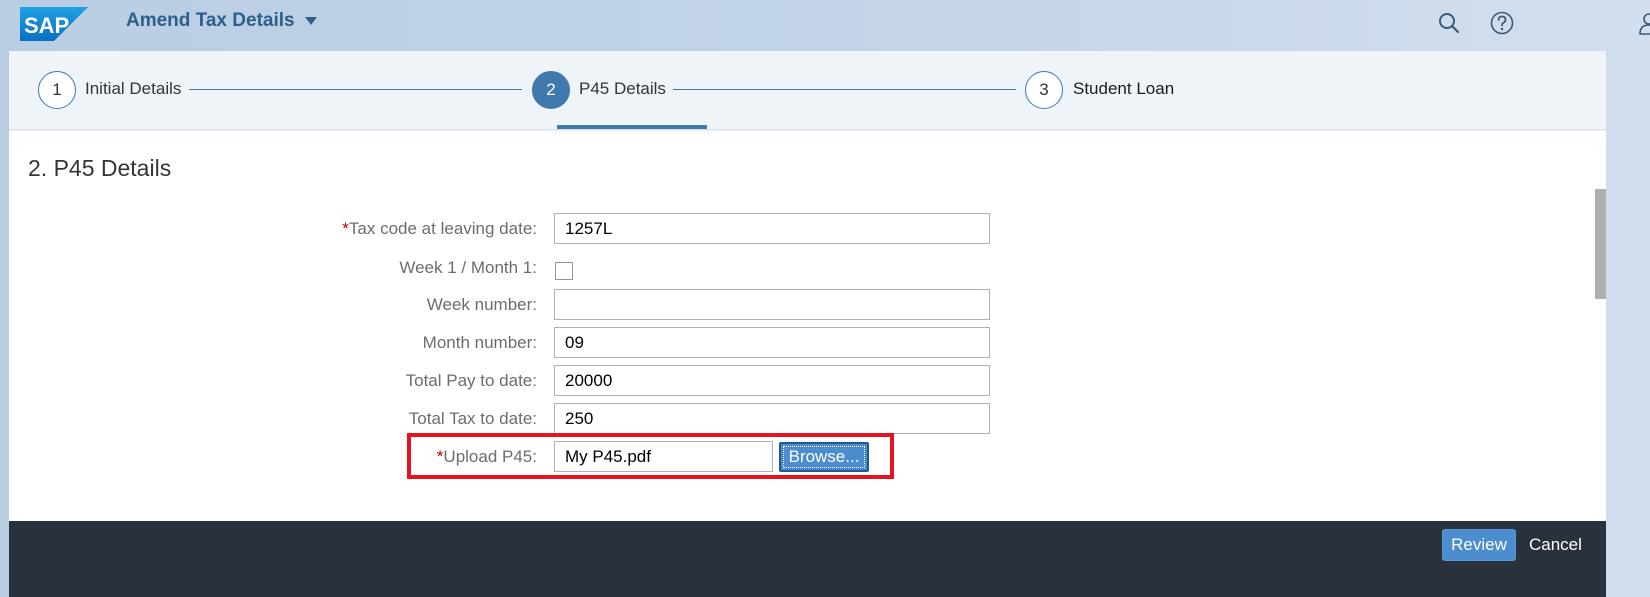 Image resolution: width=1650 pixels, height=597 pixels. What do you see at coordinates (1123, 89) in the screenshot?
I see `step-3-label: Student Loan` at bounding box center [1123, 89].